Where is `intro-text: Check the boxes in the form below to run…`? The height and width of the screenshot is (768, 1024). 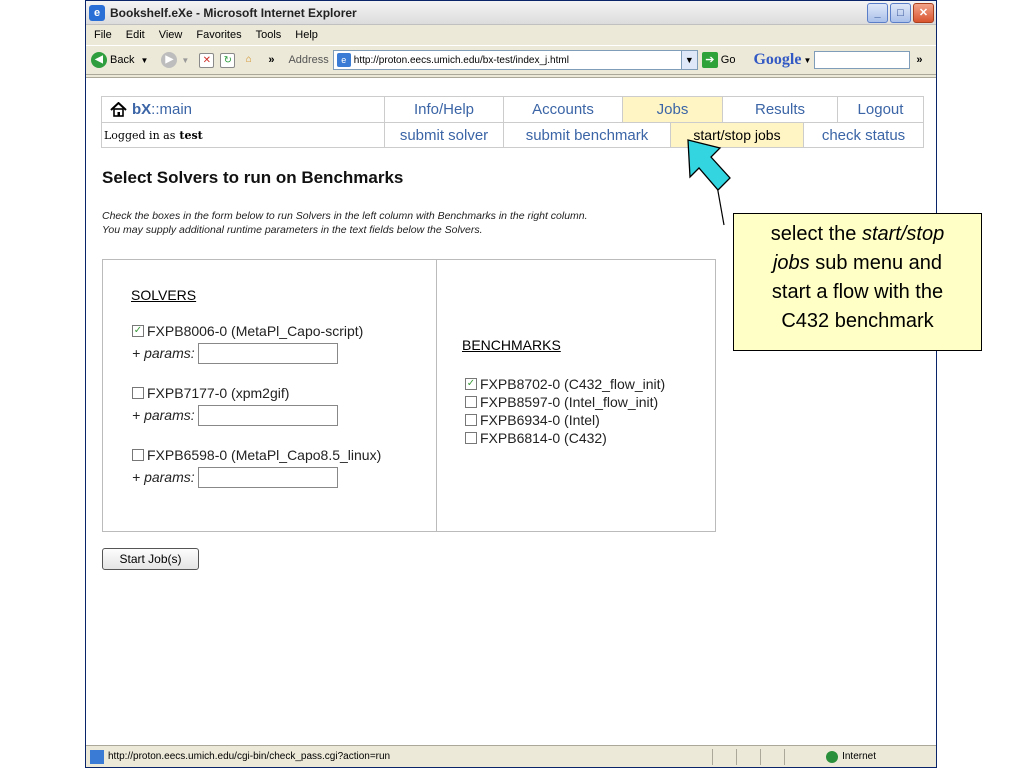 intro-text: Check the boxes in the form below to run… is located at coordinates (422, 223).